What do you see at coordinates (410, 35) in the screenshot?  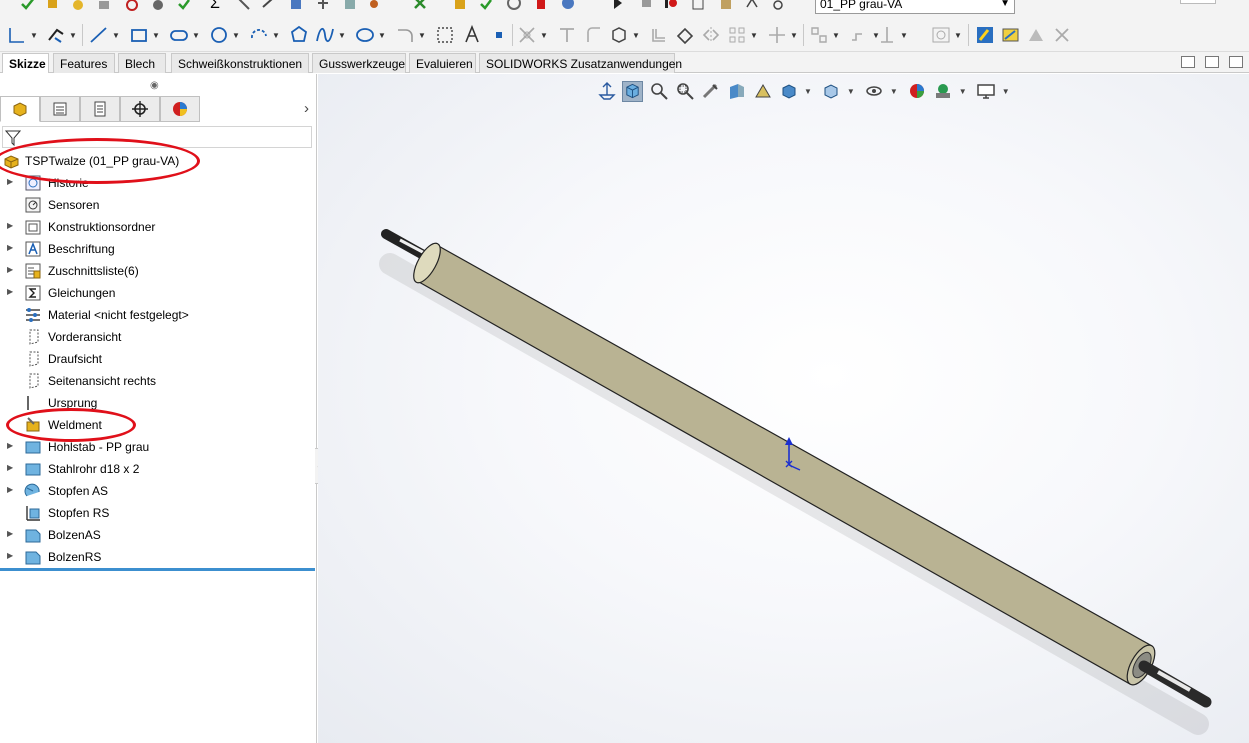 I see `fillet-tool: ▼` at bounding box center [410, 35].